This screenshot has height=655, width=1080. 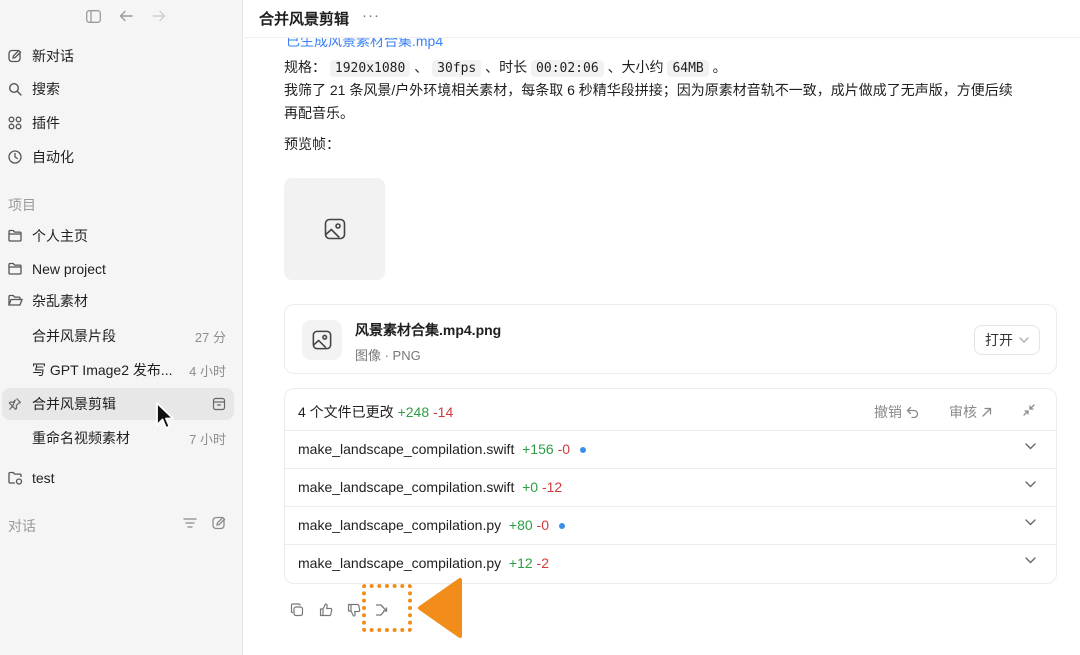 What do you see at coordinates (53, 56) in the screenshot?
I see `sidebar-item-label: 新对话` at bounding box center [53, 56].